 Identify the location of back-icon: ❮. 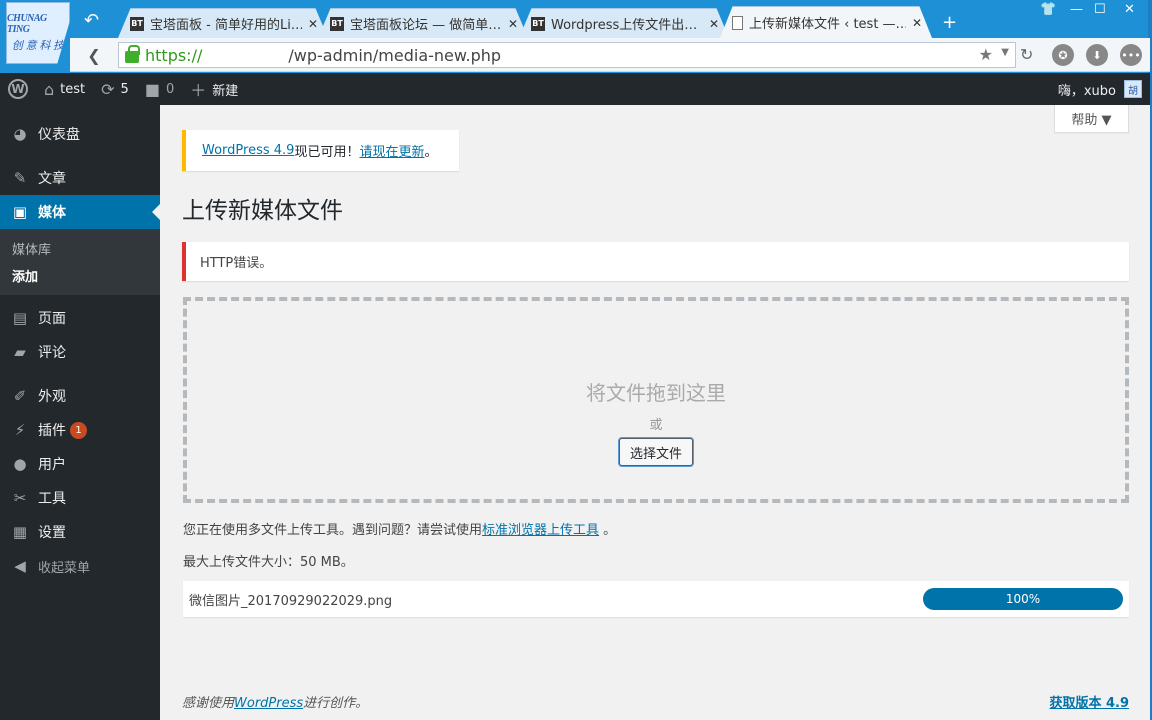
(94, 55).